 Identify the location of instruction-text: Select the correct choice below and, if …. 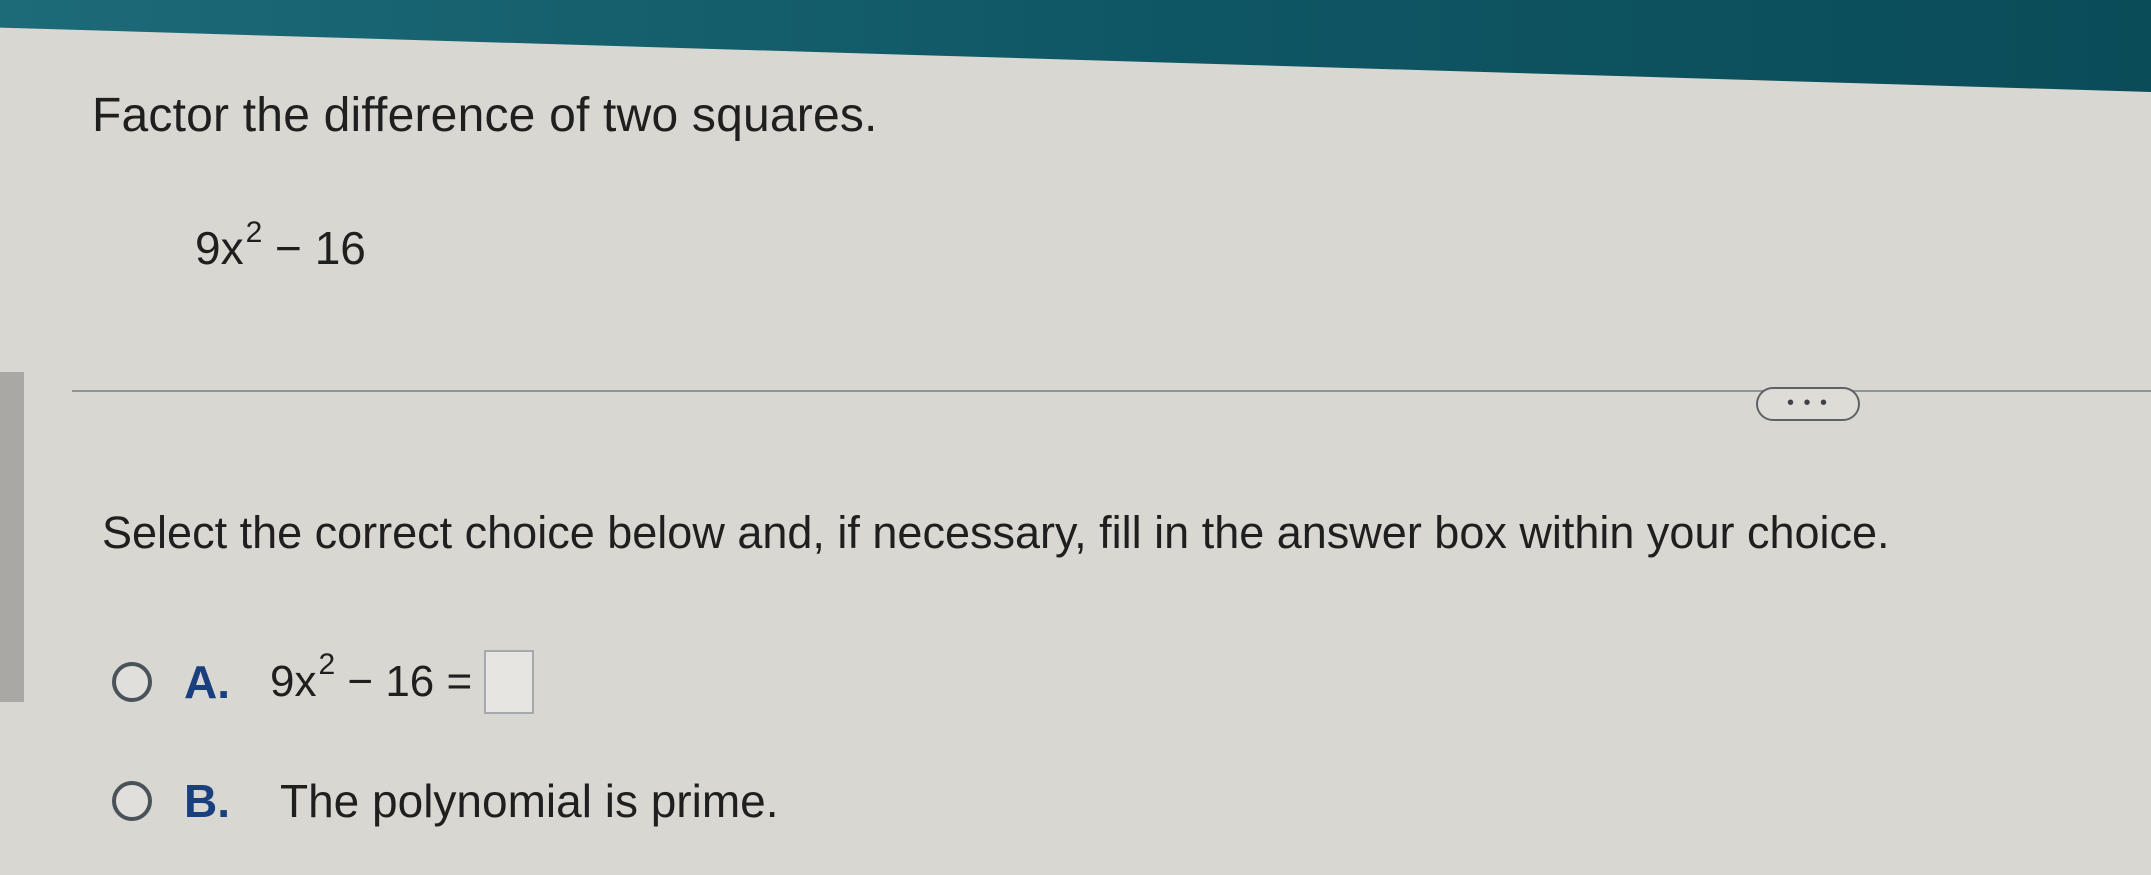
(996, 532).